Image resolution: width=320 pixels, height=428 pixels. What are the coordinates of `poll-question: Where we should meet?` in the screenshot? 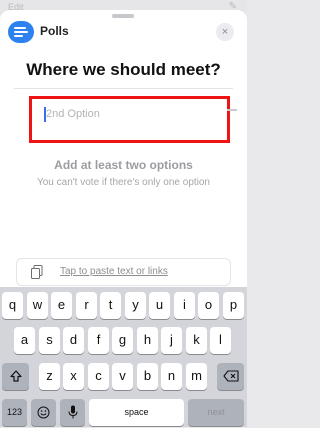 It's located at (123, 70).